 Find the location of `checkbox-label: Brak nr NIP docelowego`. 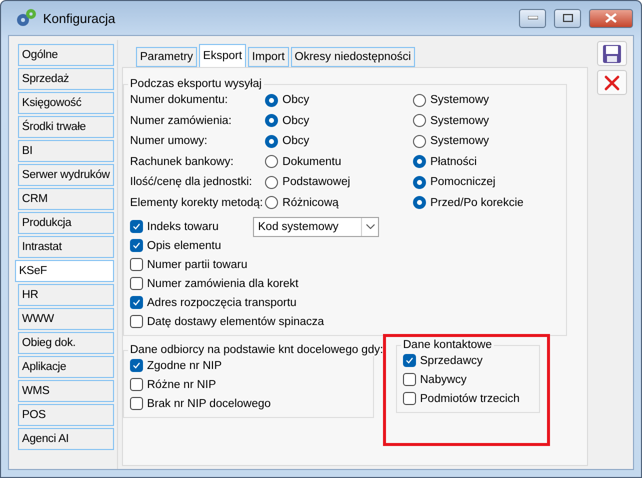

checkbox-label: Brak nr NIP docelowego is located at coordinates (209, 404).